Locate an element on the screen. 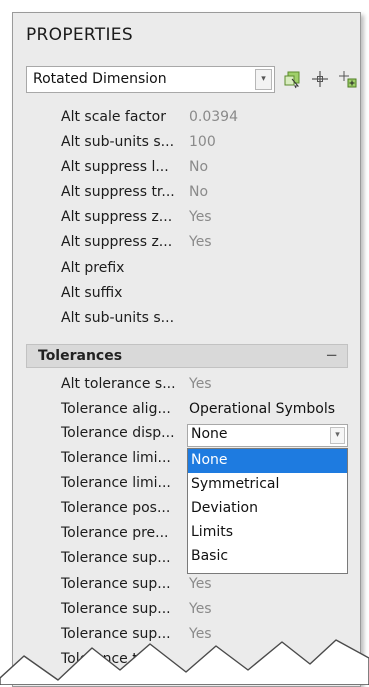 Image resolution: width=369 pixels, height=687 pixels. toggle-pickadd-icon is located at coordinates (348, 79).